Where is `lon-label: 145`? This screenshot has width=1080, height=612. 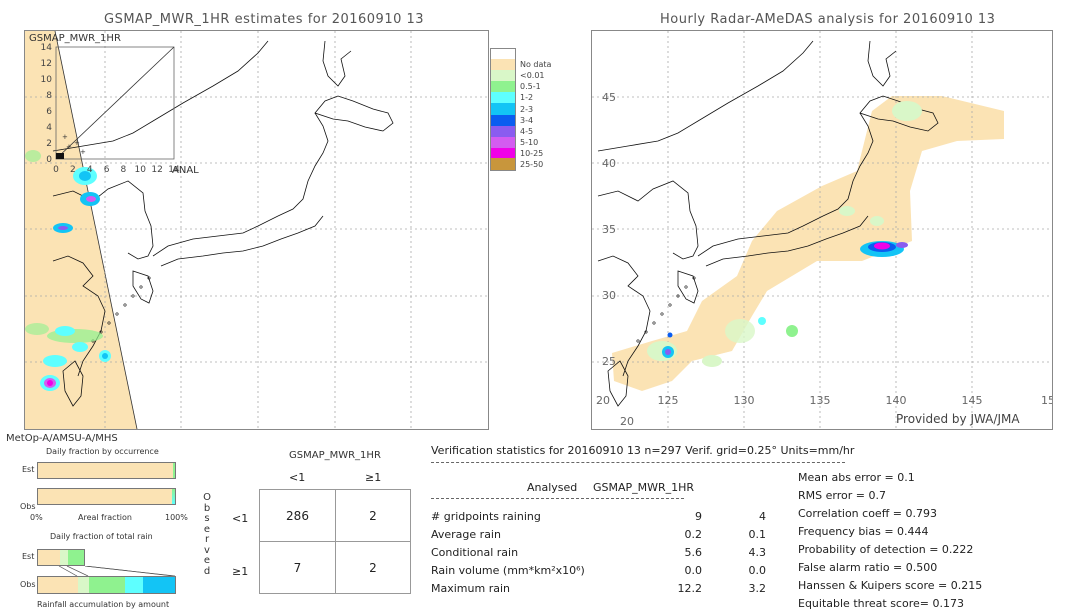
lon-label: 145 is located at coordinates (972, 400).